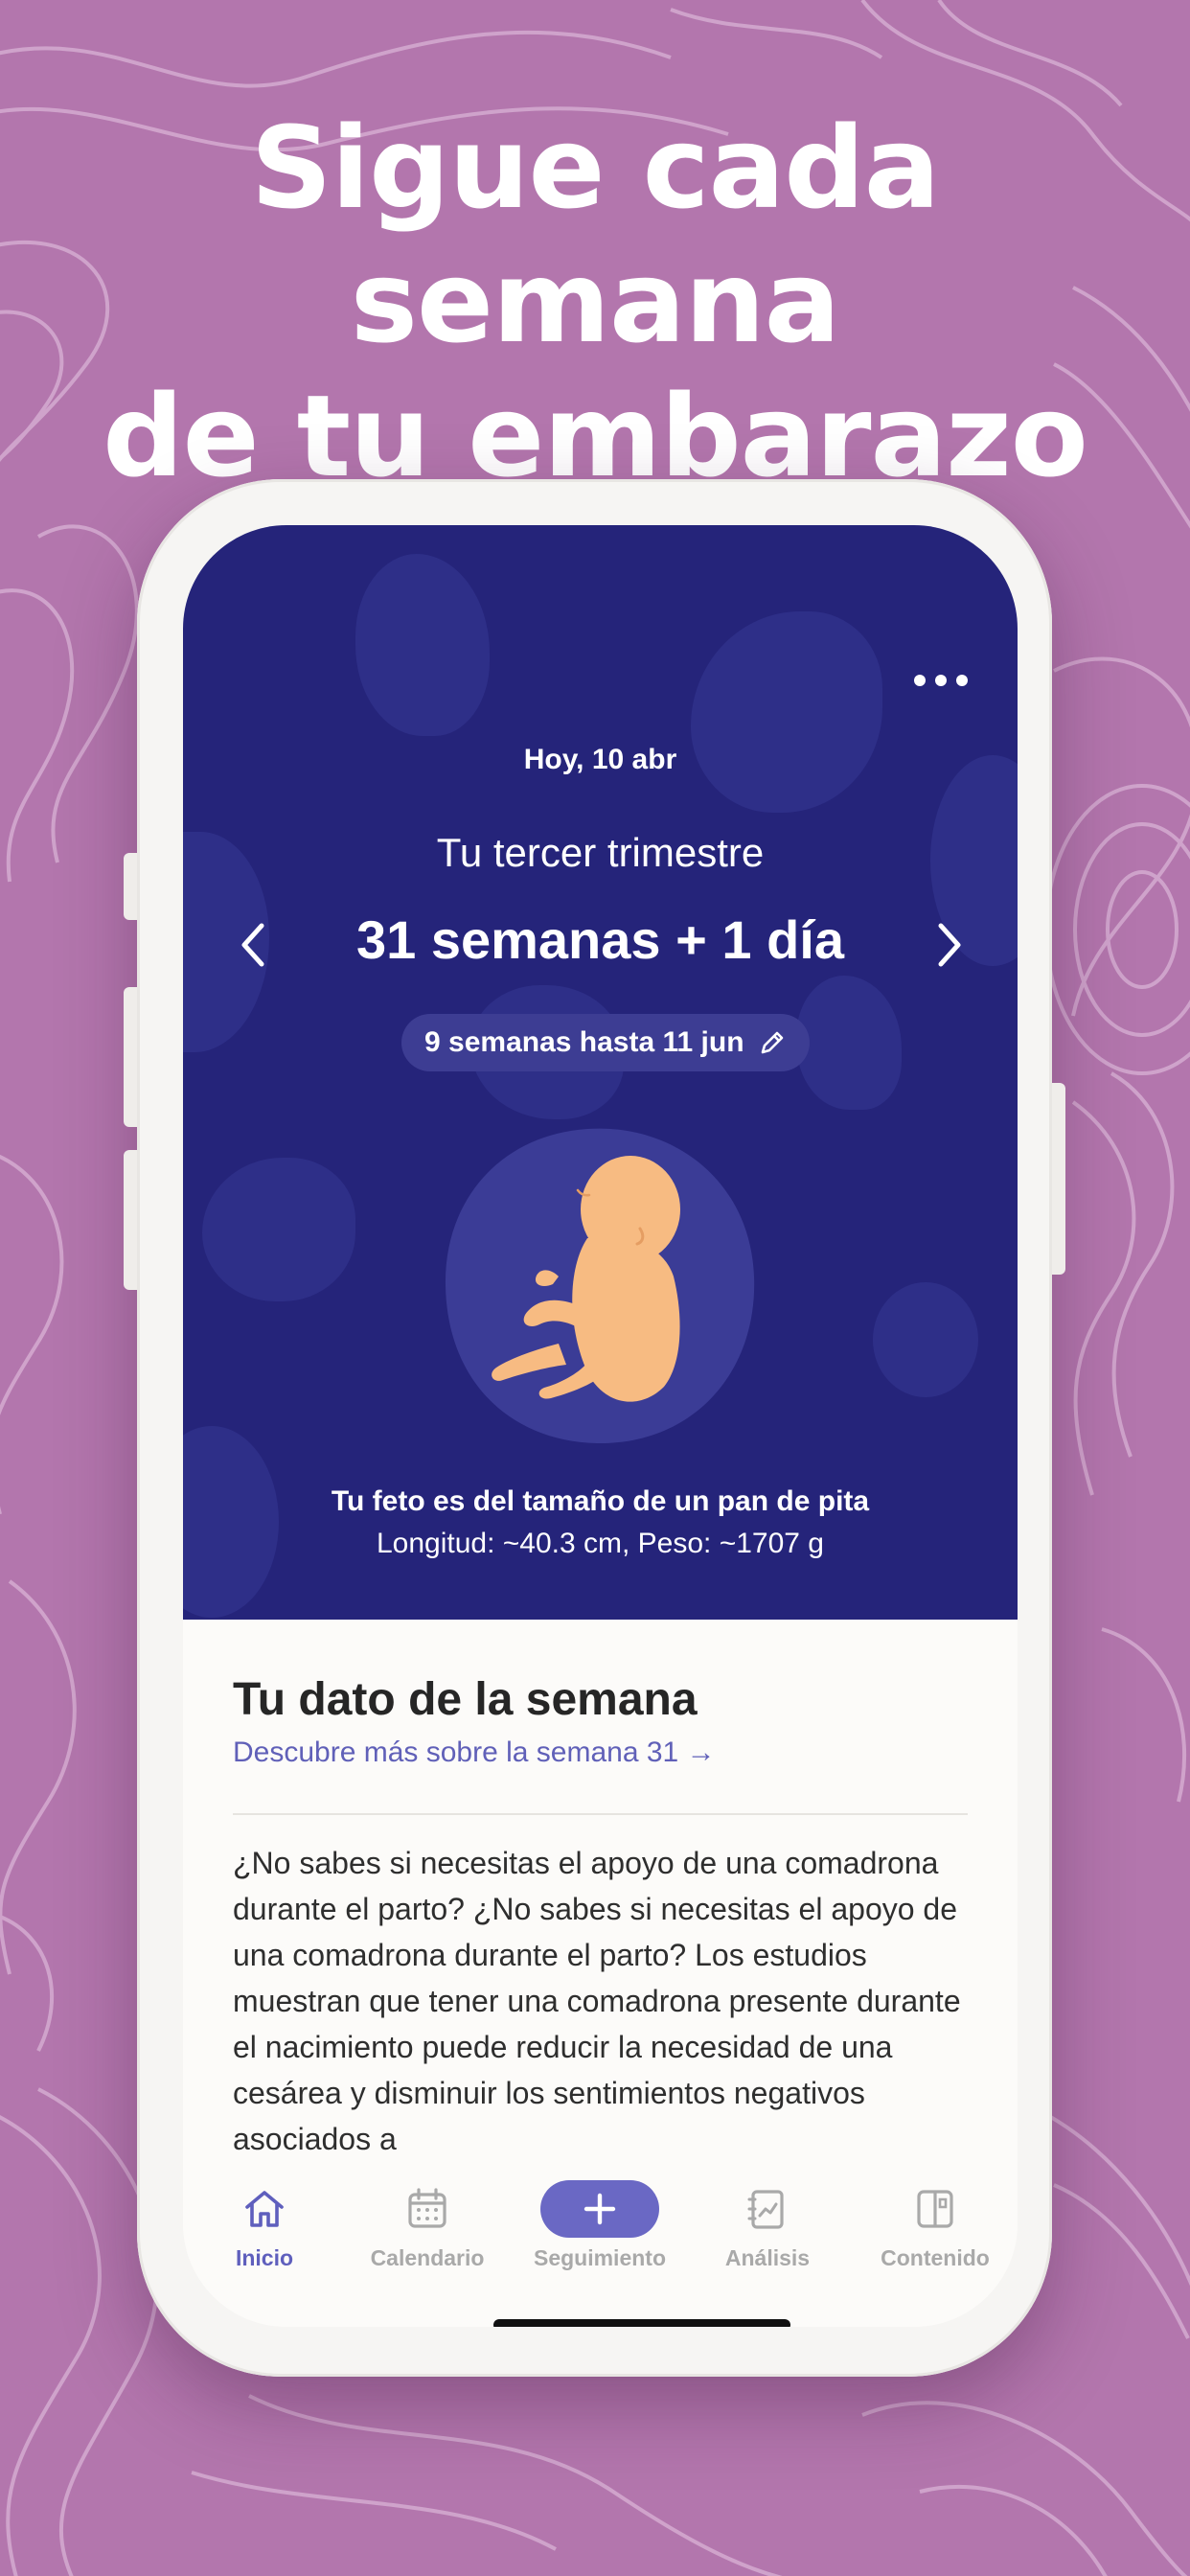  What do you see at coordinates (600, 759) in the screenshot?
I see `current-date: Hoy, 10 abr` at bounding box center [600, 759].